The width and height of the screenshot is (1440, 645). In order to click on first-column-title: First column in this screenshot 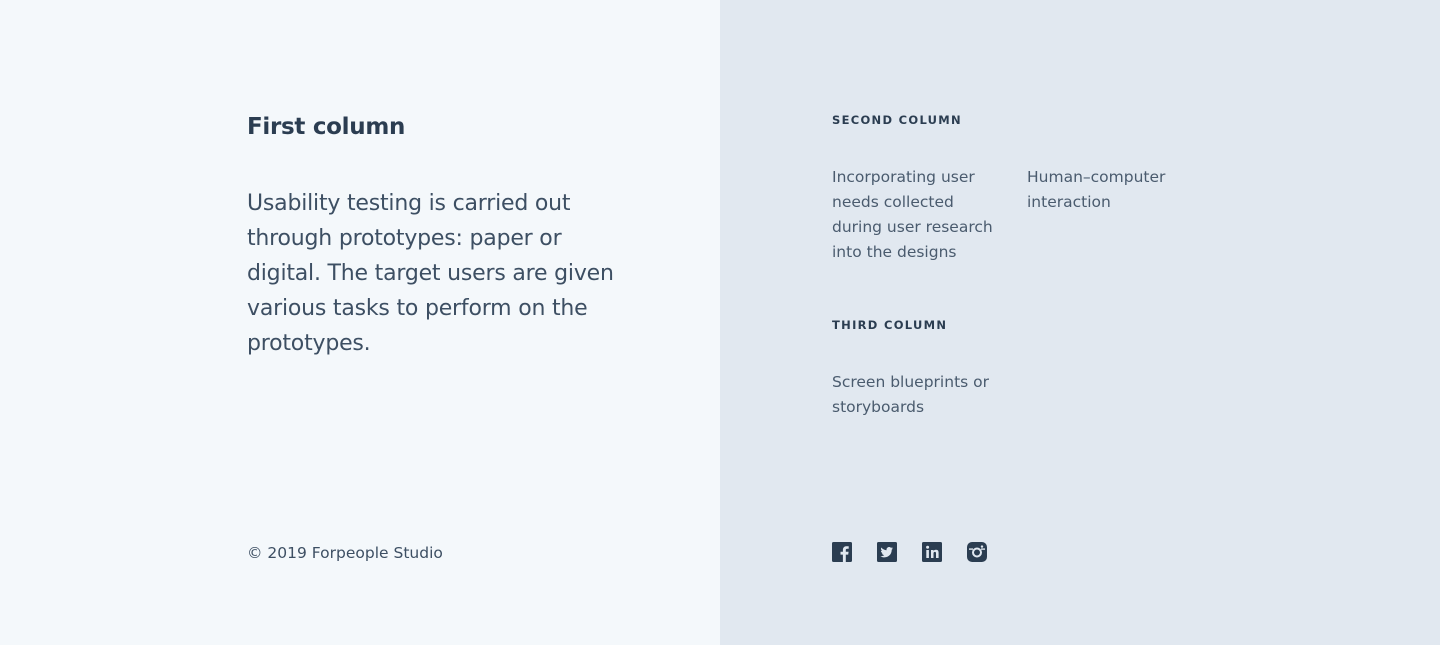, I will do `click(326, 127)`.